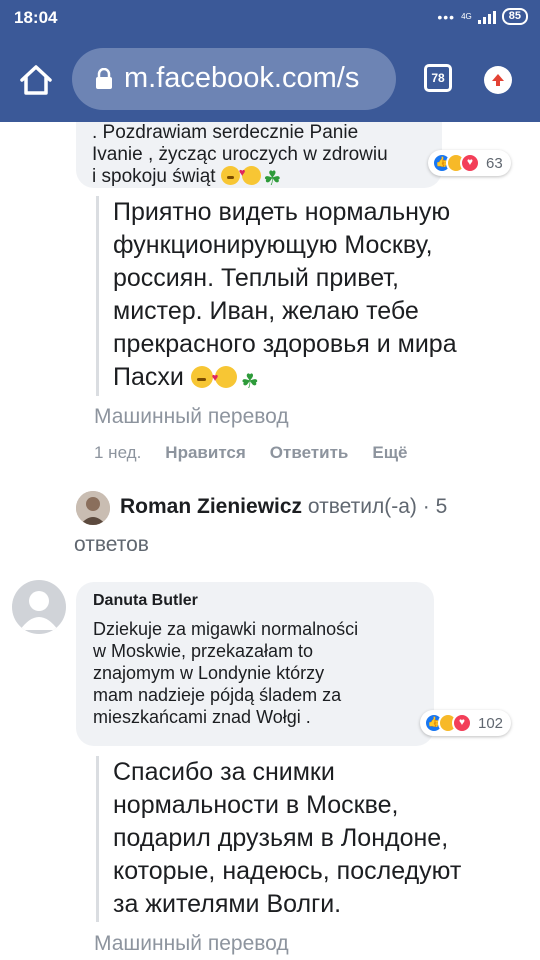 The image size is (540, 960). What do you see at coordinates (145, 601) in the screenshot?
I see `comment-author: Danuta Butler` at bounding box center [145, 601].